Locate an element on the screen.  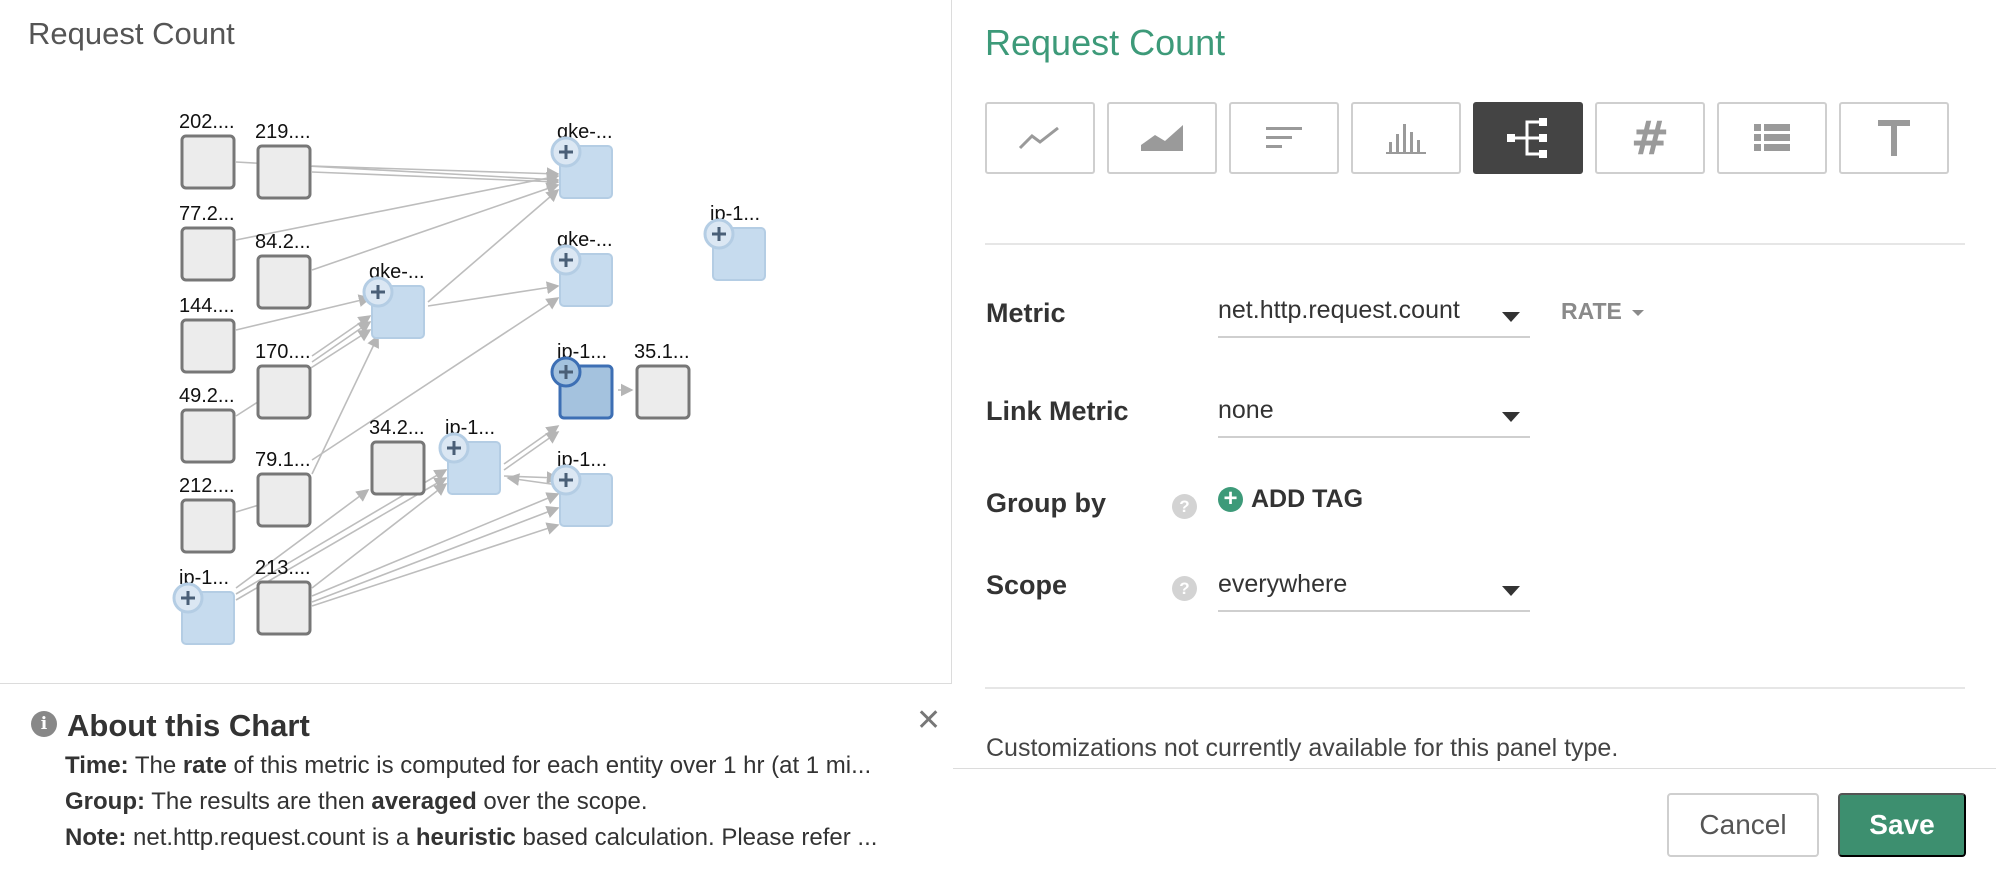
about-chart-title: About this Chart is located at coordinates (188, 725).